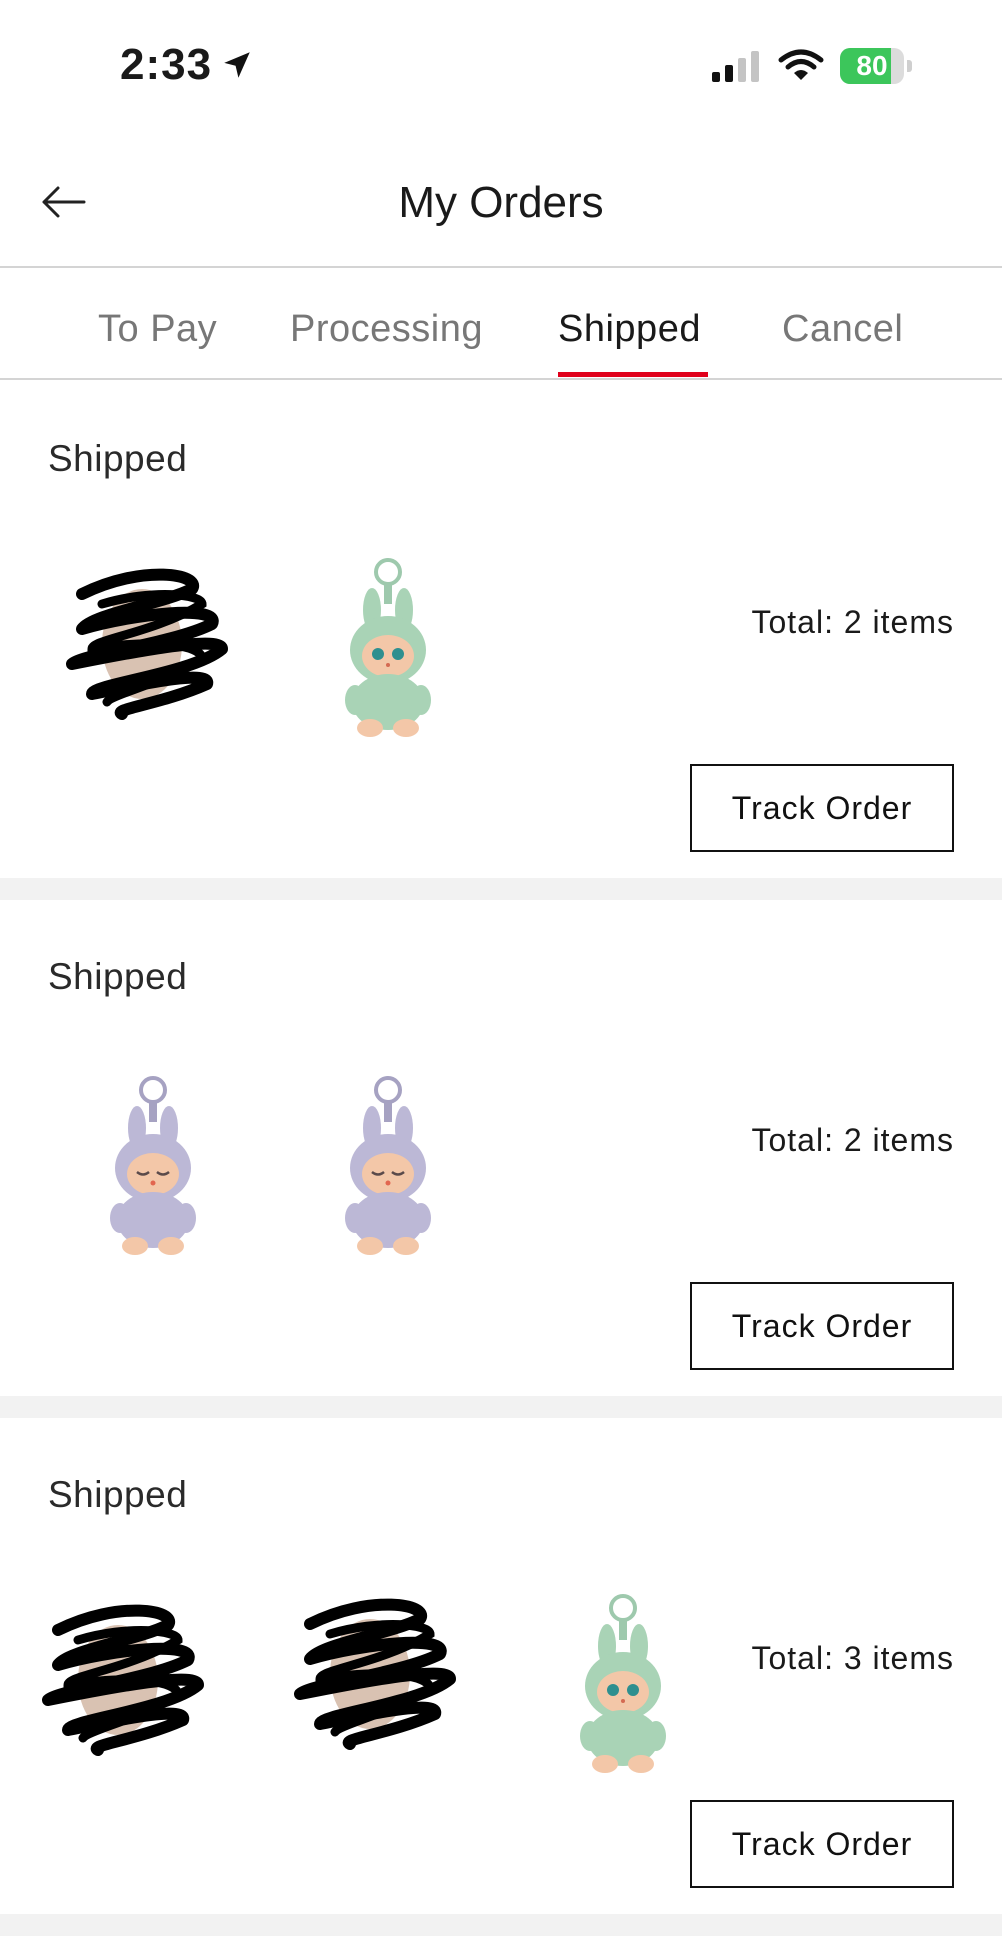 The width and height of the screenshot is (1002, 1936). Describe the element at coordinates (501, 65) in the screenshot. I see `status-bar: 2:33 80` at that location.